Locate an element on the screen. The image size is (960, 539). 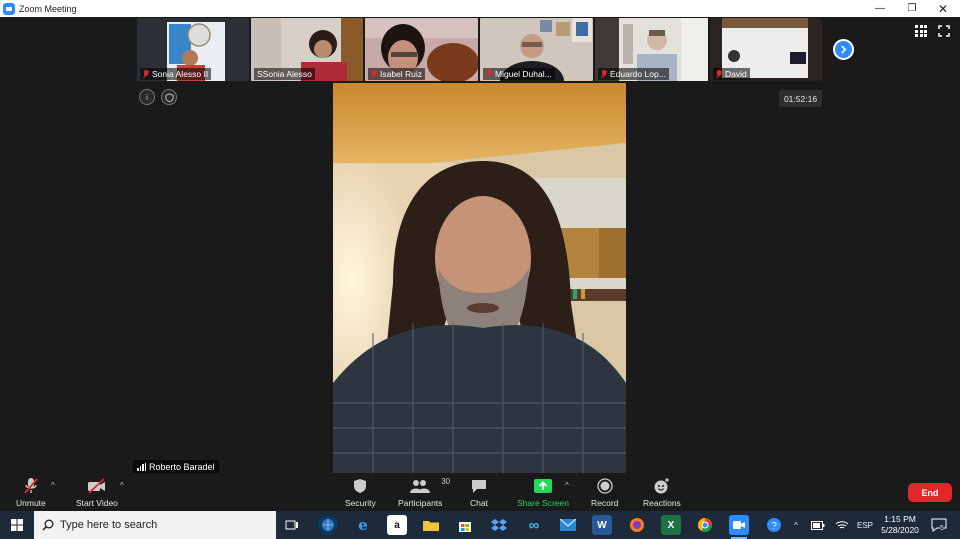
notification-count: 5 is located at coordinates (942, 528).